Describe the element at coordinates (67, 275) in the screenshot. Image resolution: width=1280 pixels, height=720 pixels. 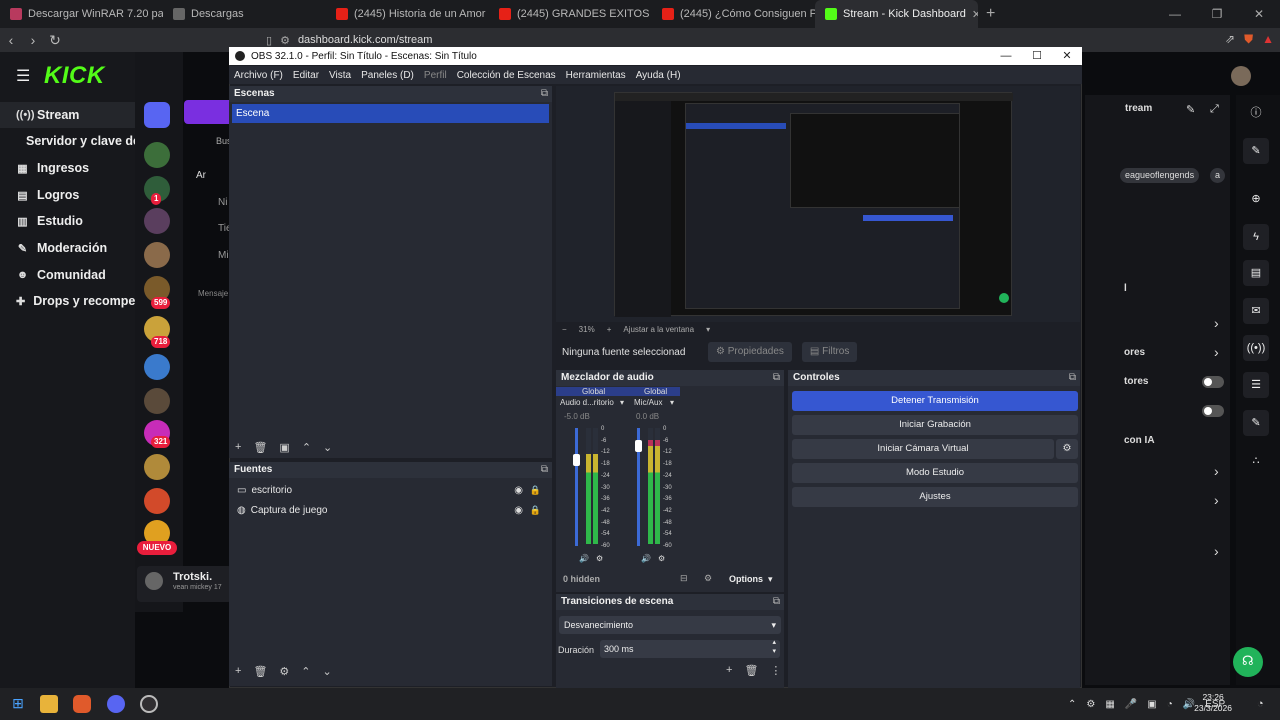
I see `sidebar-item-comunidad: ☻ Comunidad` at that location.